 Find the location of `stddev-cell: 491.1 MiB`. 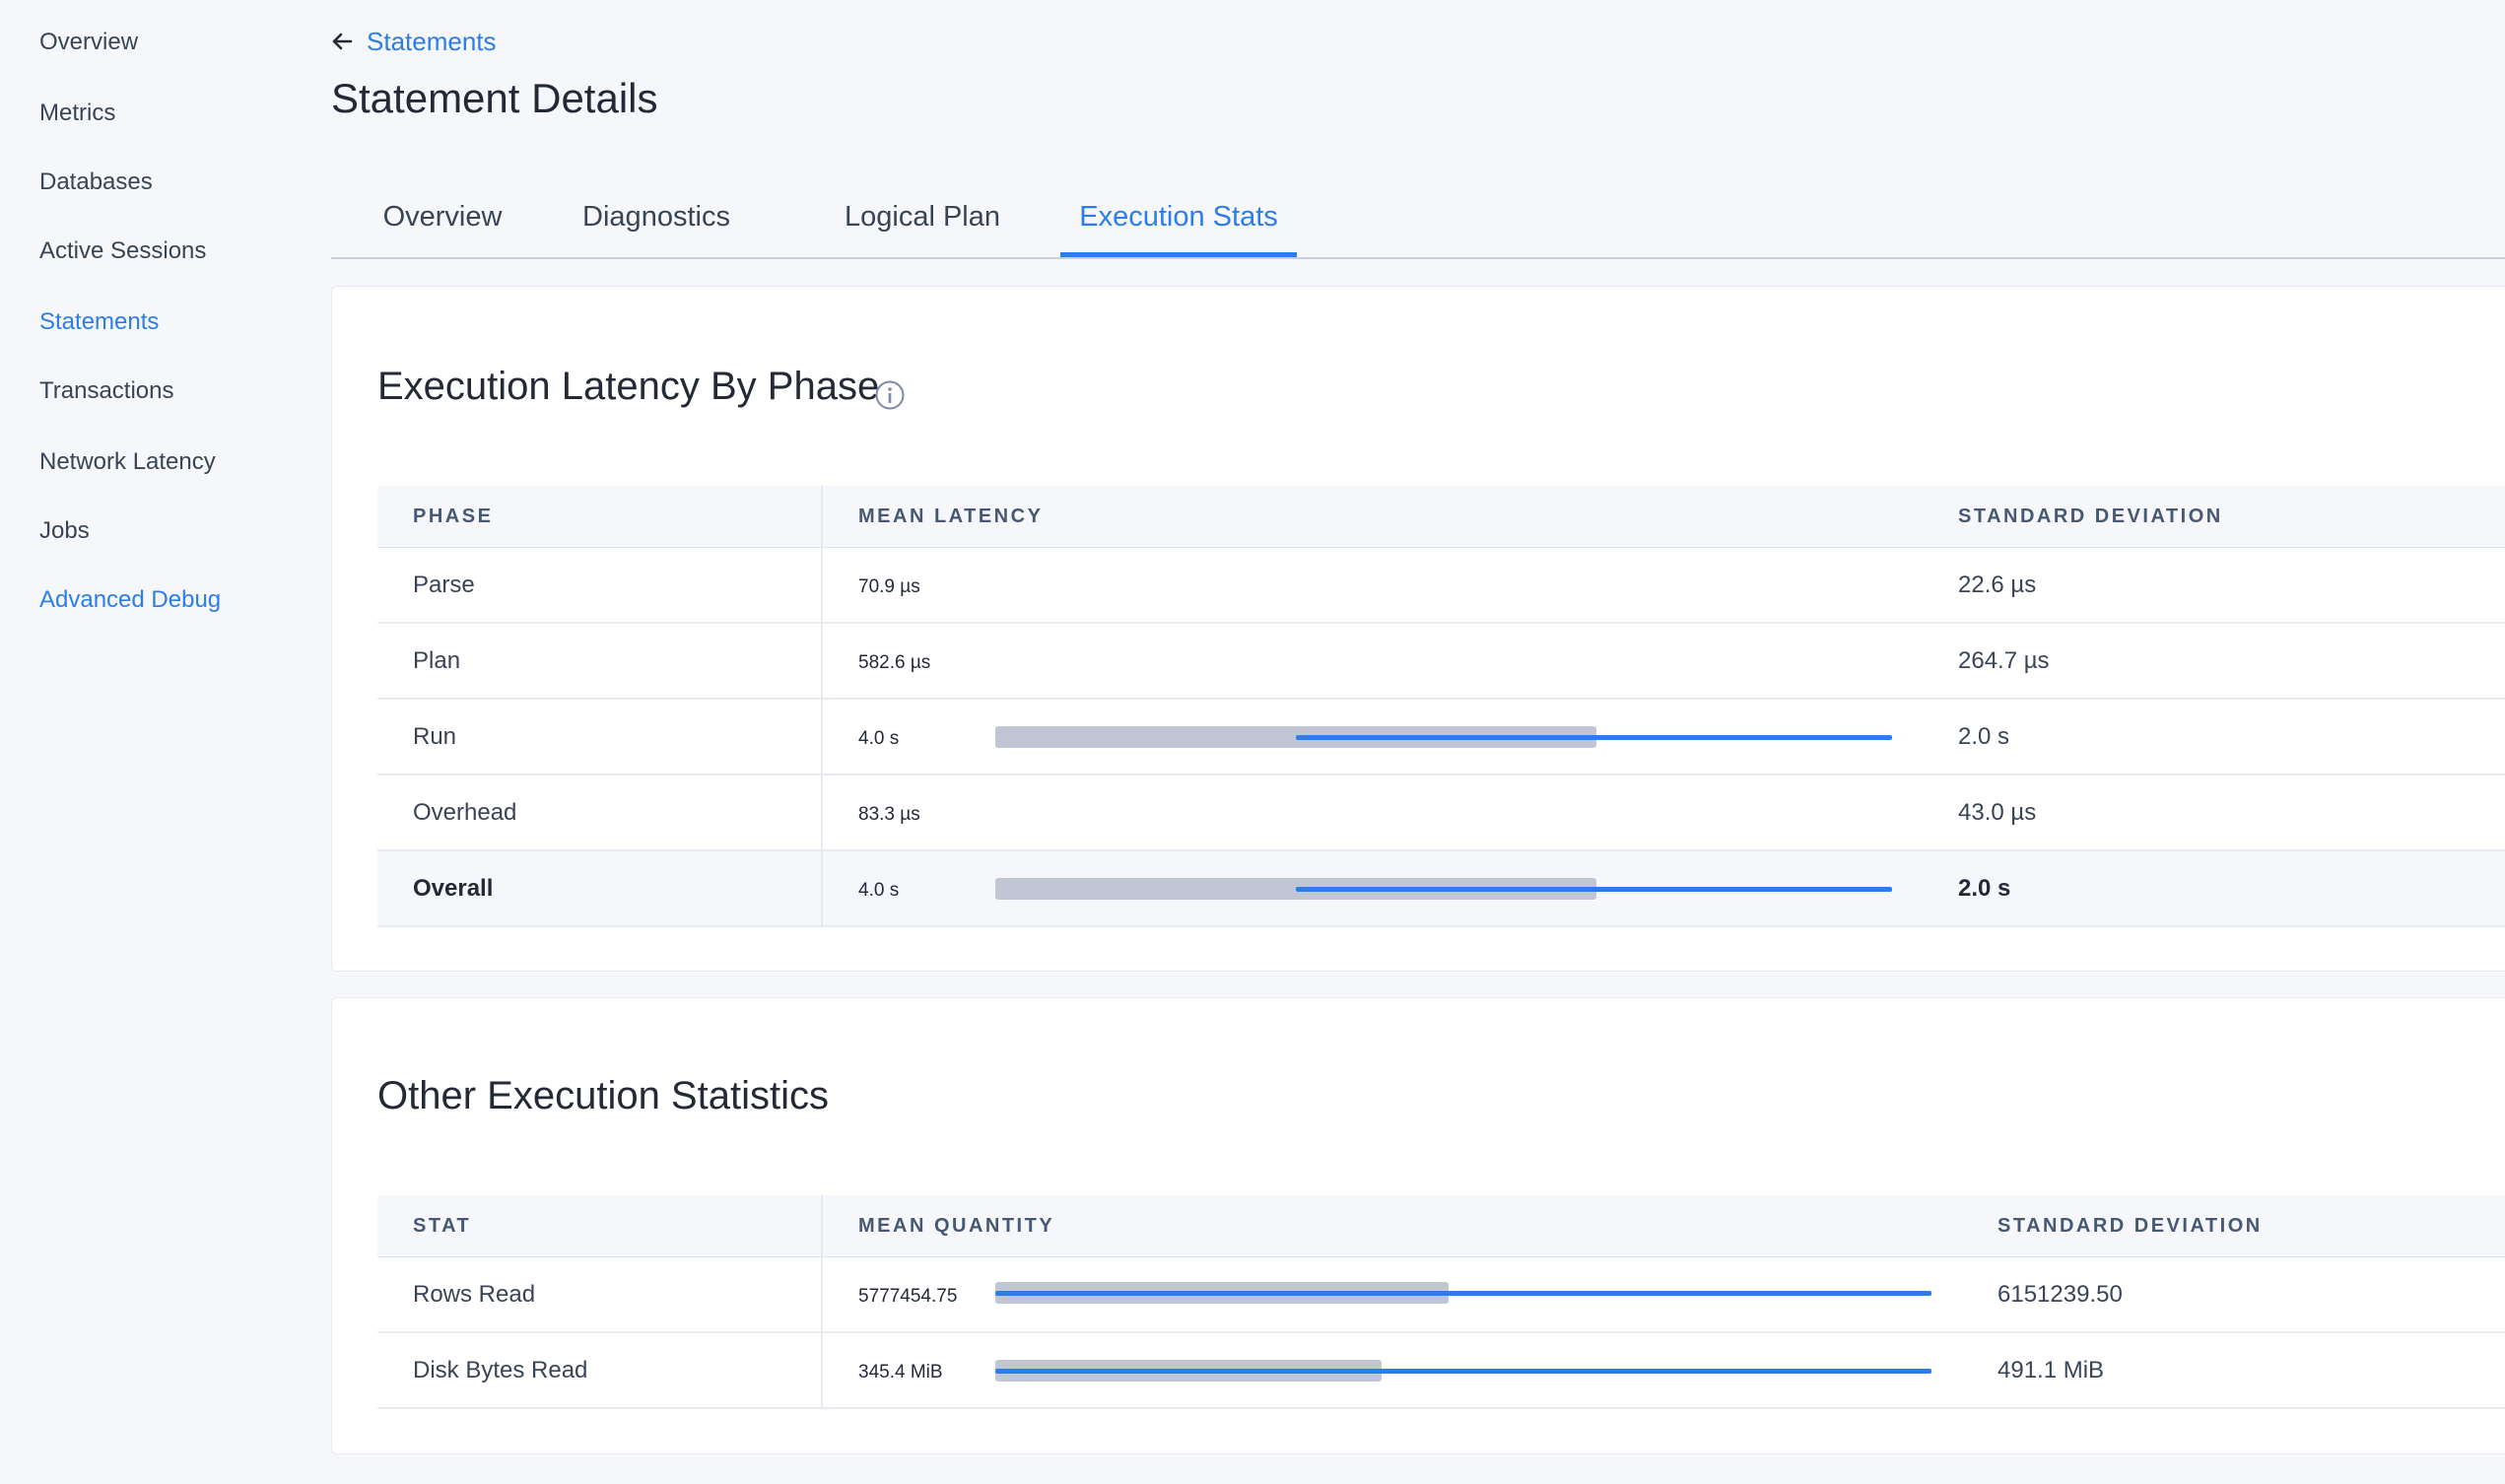

stddev-cell: 491.1 MiB is located at coordinates (2233, 1370).